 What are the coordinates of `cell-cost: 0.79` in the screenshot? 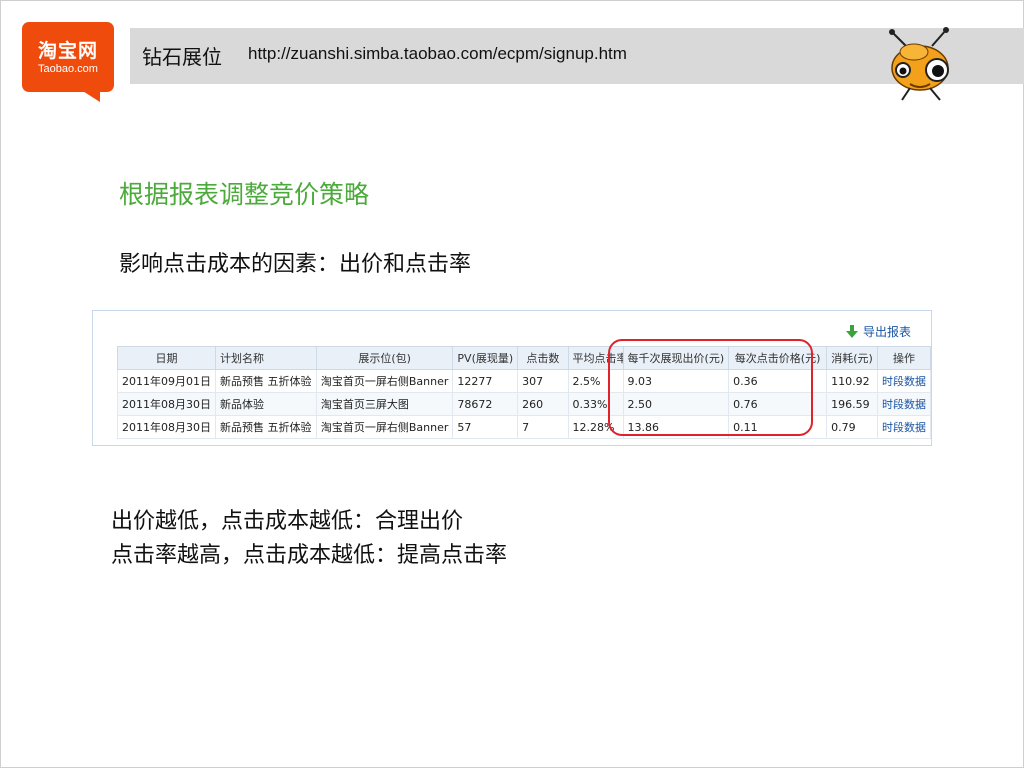 It's located at (852, 427).